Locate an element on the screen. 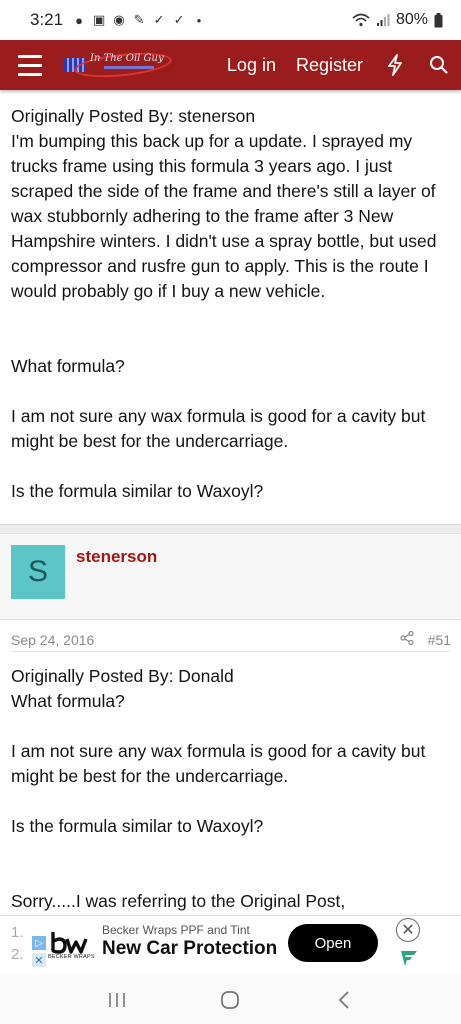 The width and height of the screenshot is (461, 1024). wifi-icon is located at coordinates (361, 20).